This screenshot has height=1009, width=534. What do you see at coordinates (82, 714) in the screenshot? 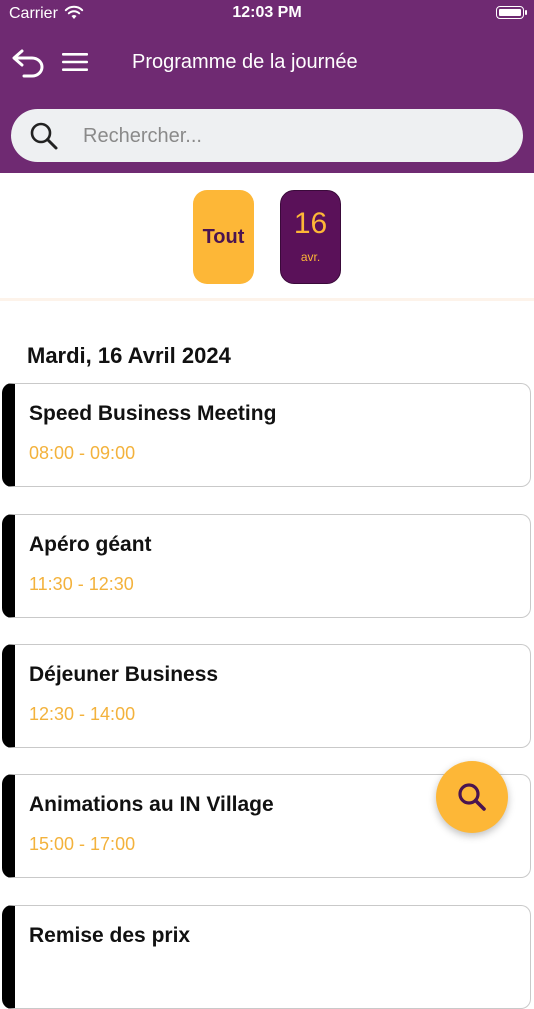
I see `event-time: 12:30 - 14:00` at bounding box center [82, 714].